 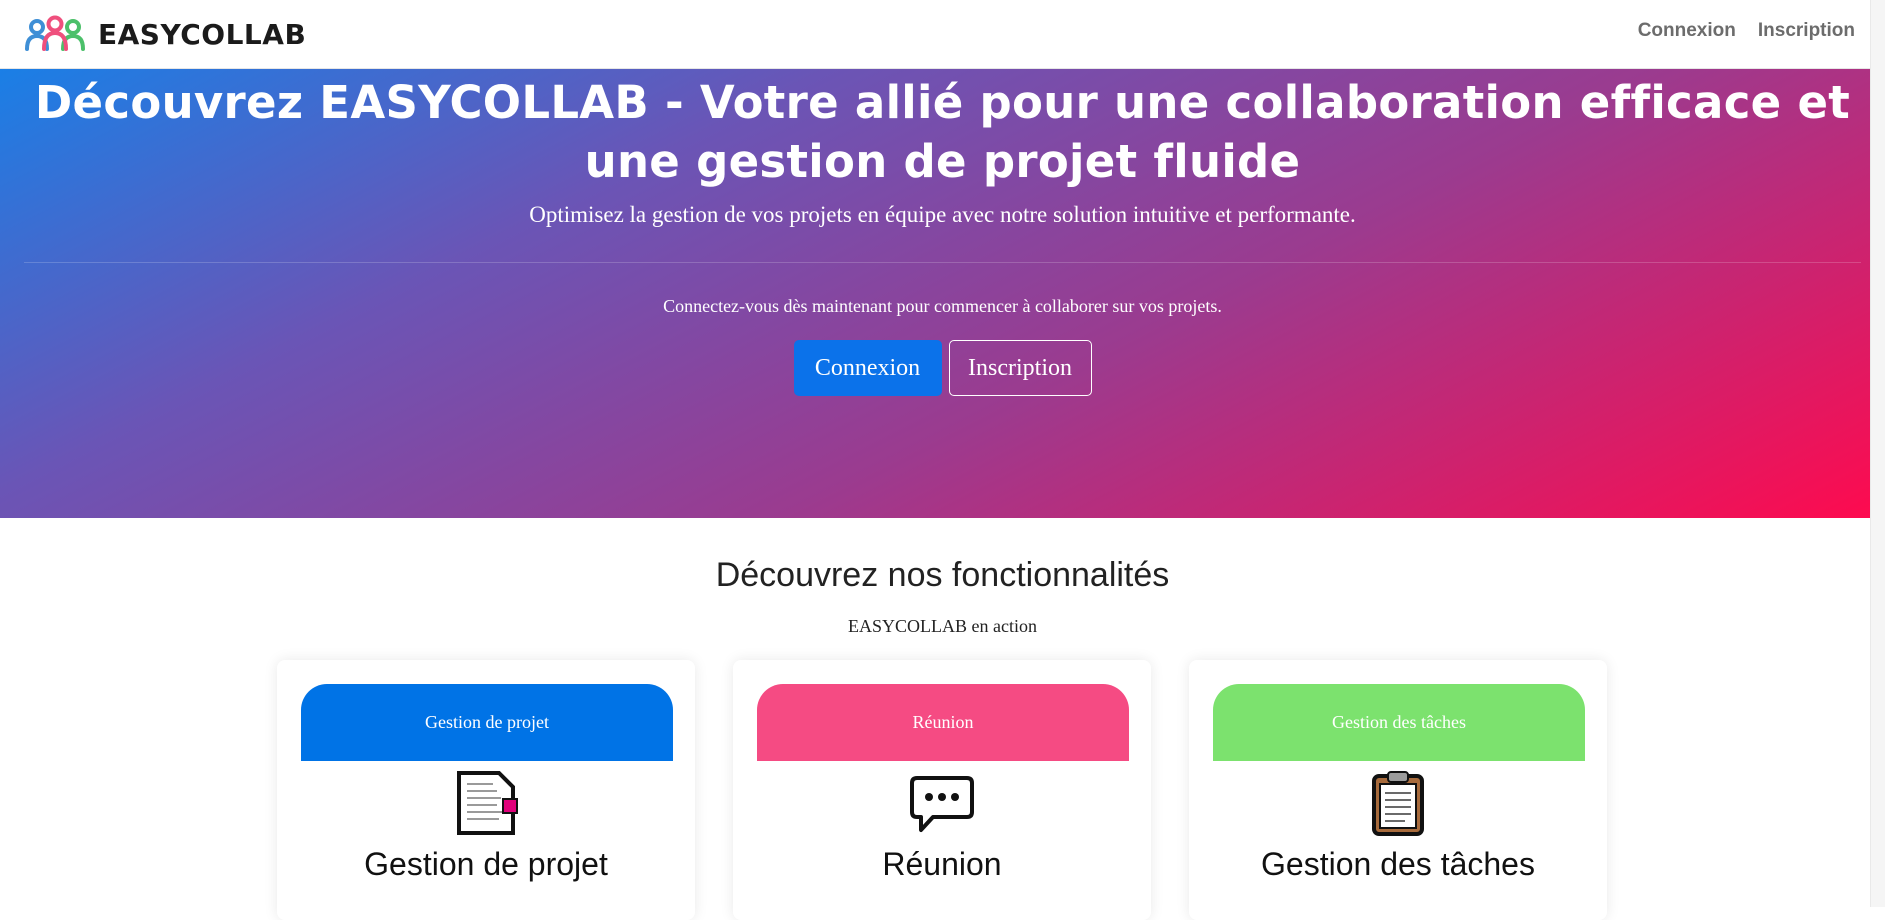 I want to click on feature-card-meeting: Réunion Réunion, so click(x=942, y=790).